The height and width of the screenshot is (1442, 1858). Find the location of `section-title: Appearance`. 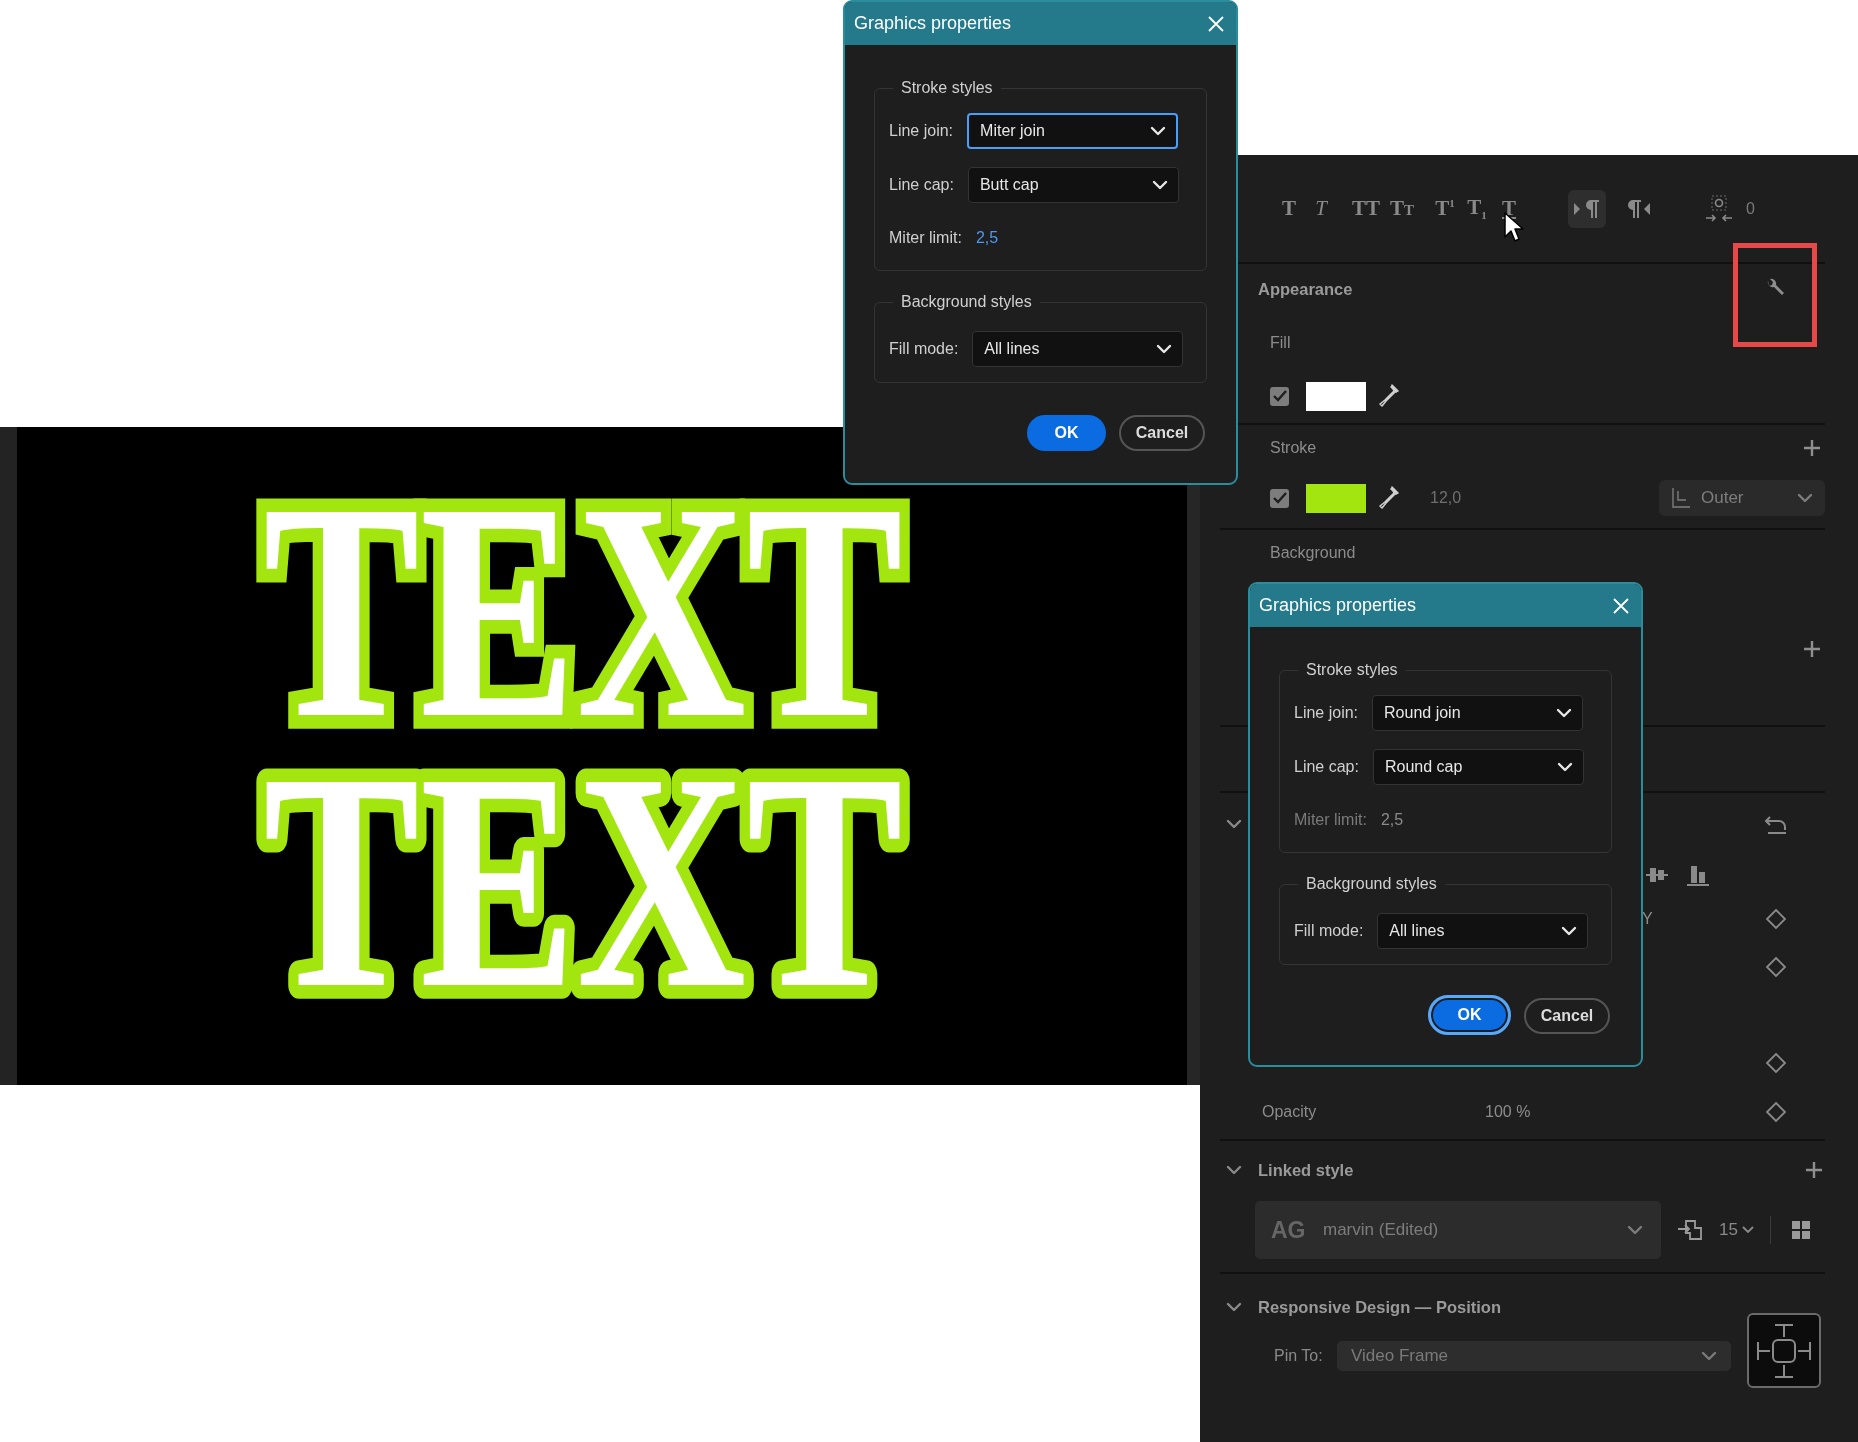

section-title: Appearance is located at coordinates (1305, 289).